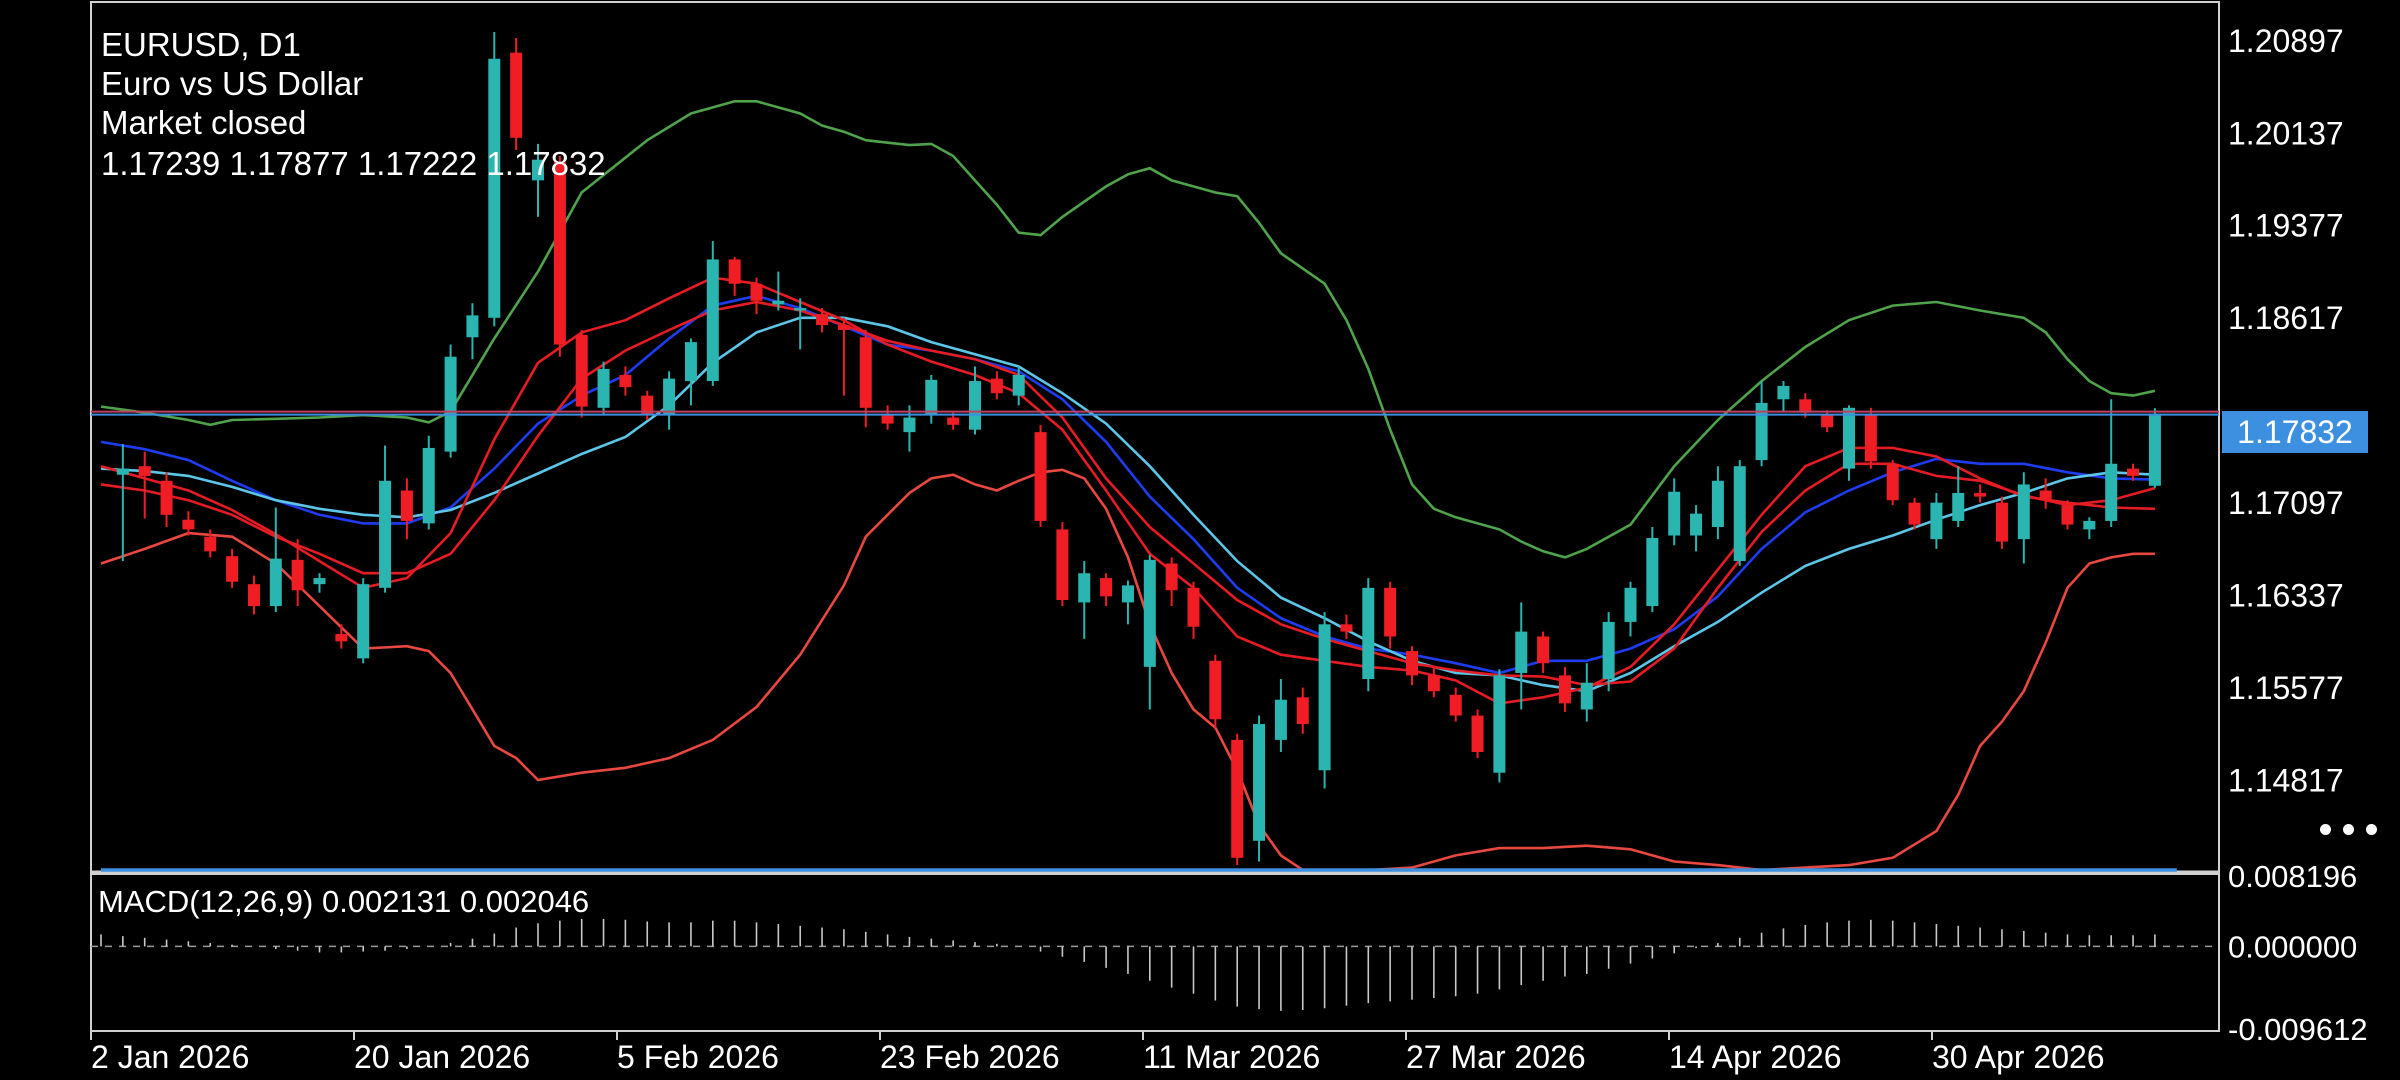 The height and width of the screenshot is (1080, 2400). I want to click on price-tick-label: 1.15577, so click(2286, 688).